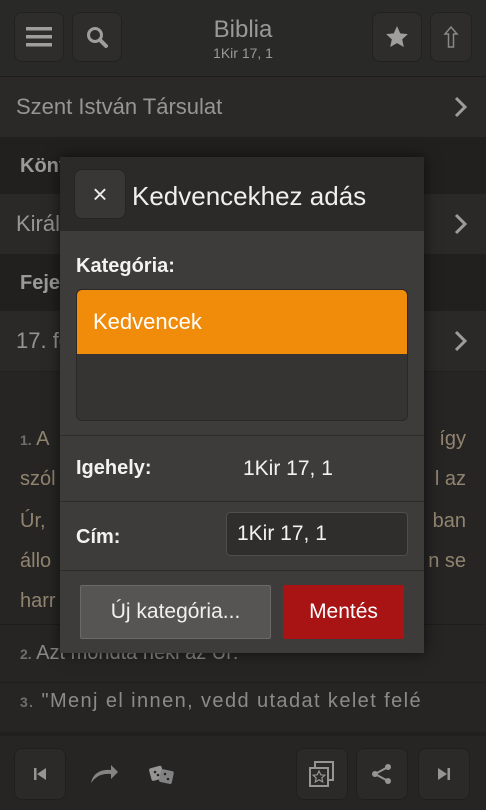 The image size is (486, 810). I want to click on dialog-header: × Kedvencekhez adás, so click(242, 194).